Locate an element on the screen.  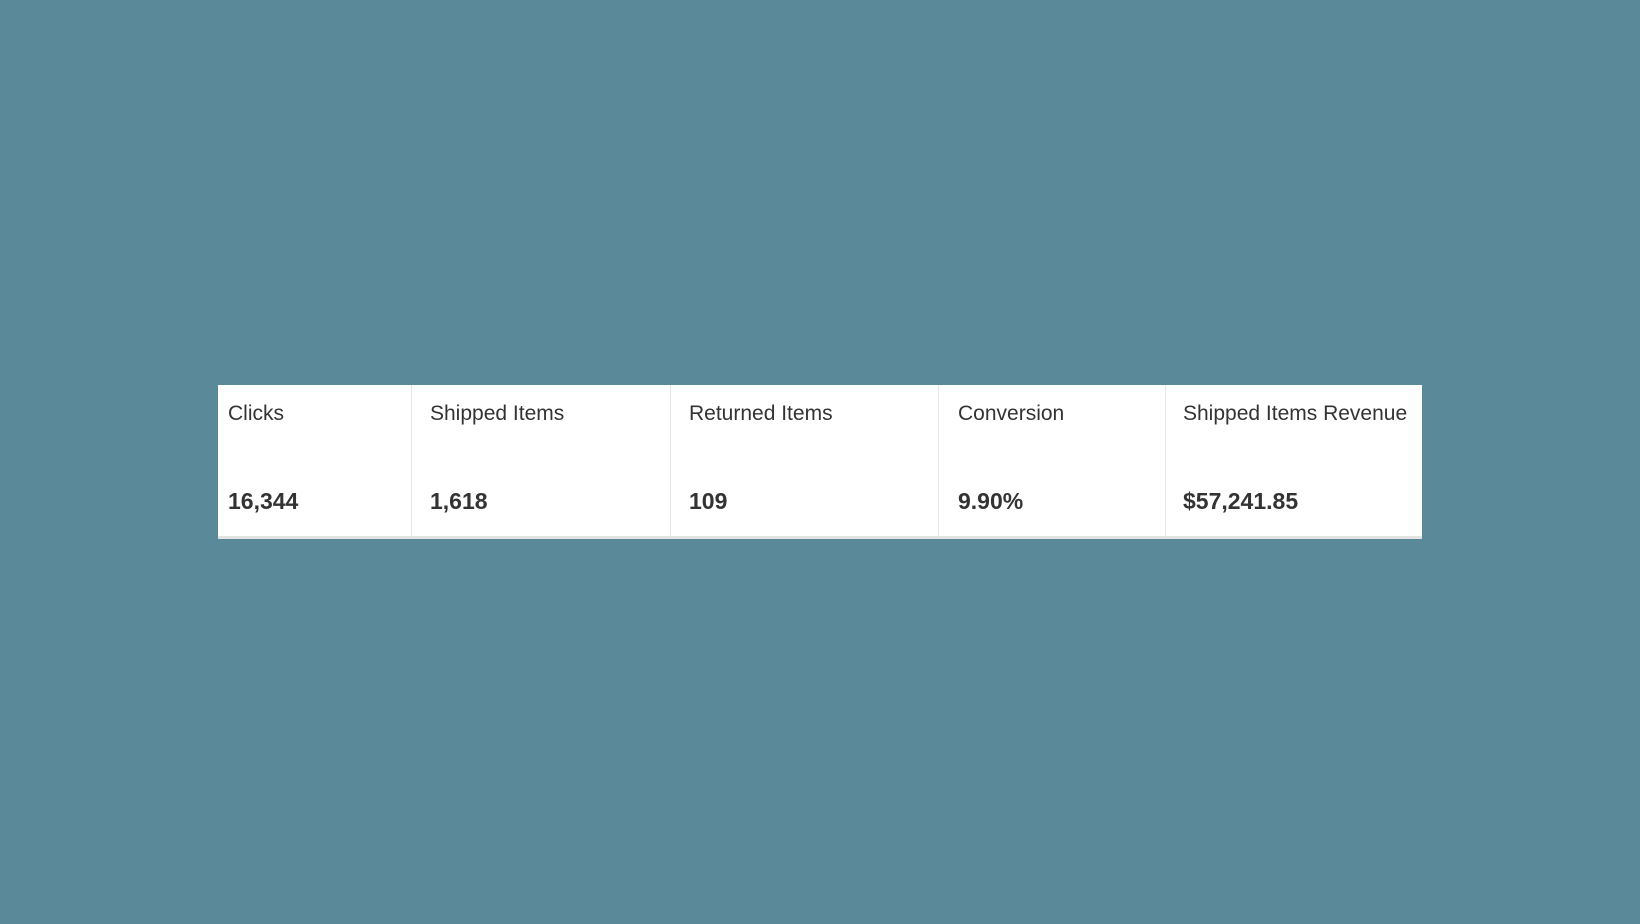
metric-shipped-items: Shipped Items 1,618 is located at coordinates (540, 460).